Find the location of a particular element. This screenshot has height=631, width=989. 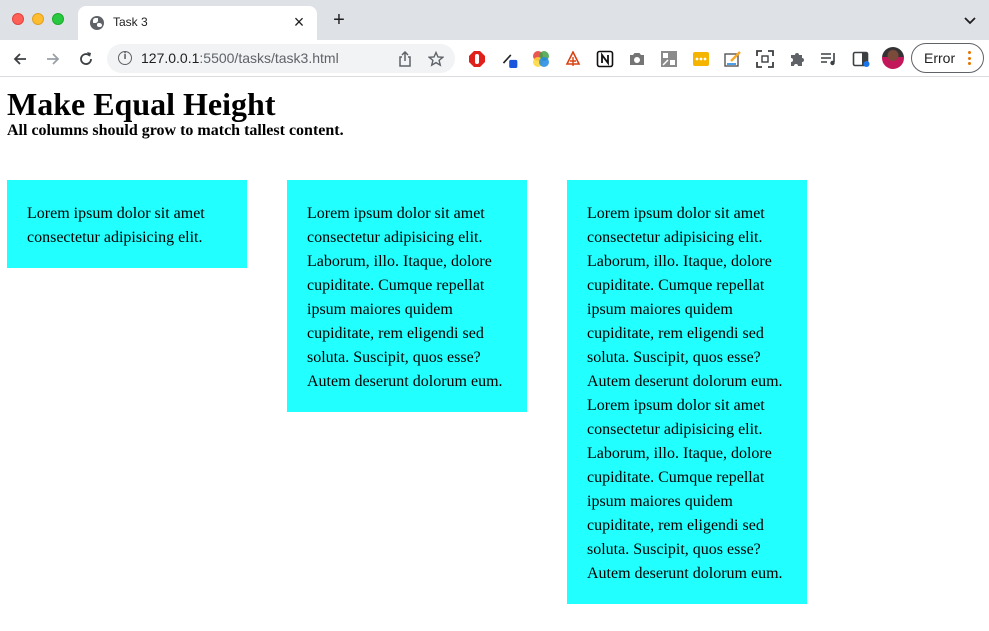

page-title: Make Equal Height is located at coordinates (141, 104).